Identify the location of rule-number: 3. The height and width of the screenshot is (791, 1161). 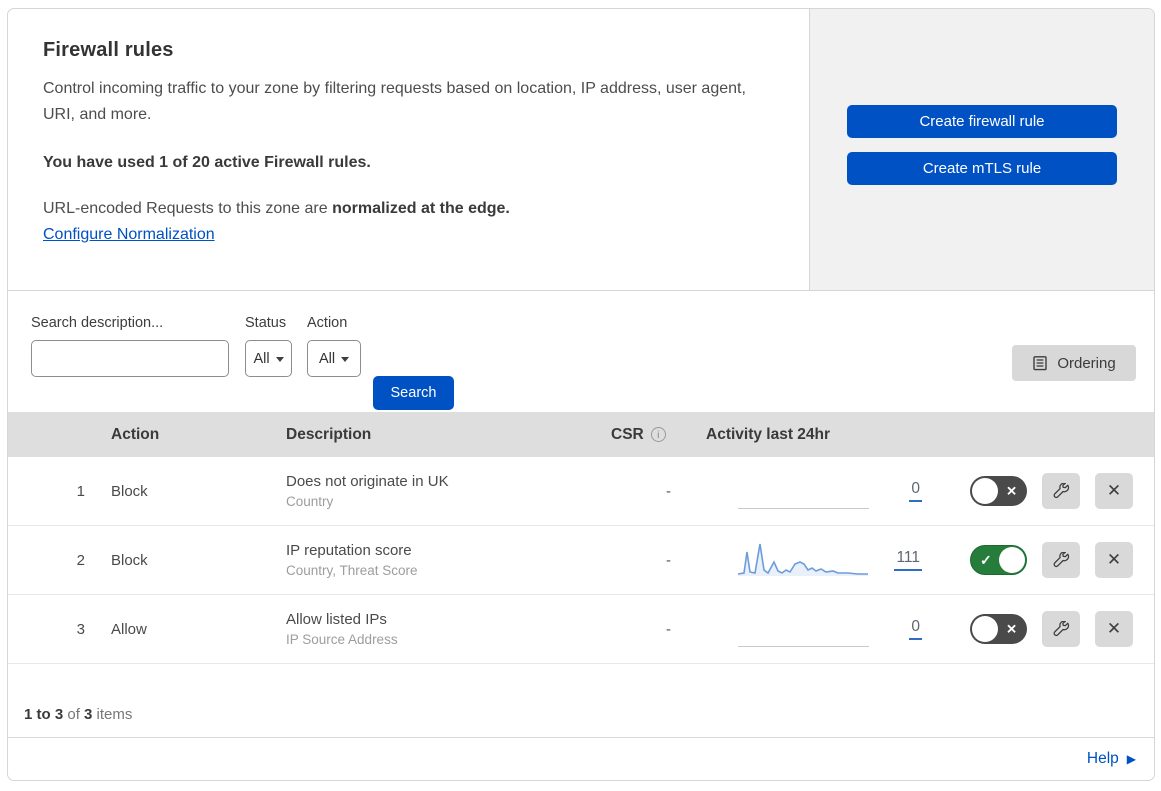
(80, 629).